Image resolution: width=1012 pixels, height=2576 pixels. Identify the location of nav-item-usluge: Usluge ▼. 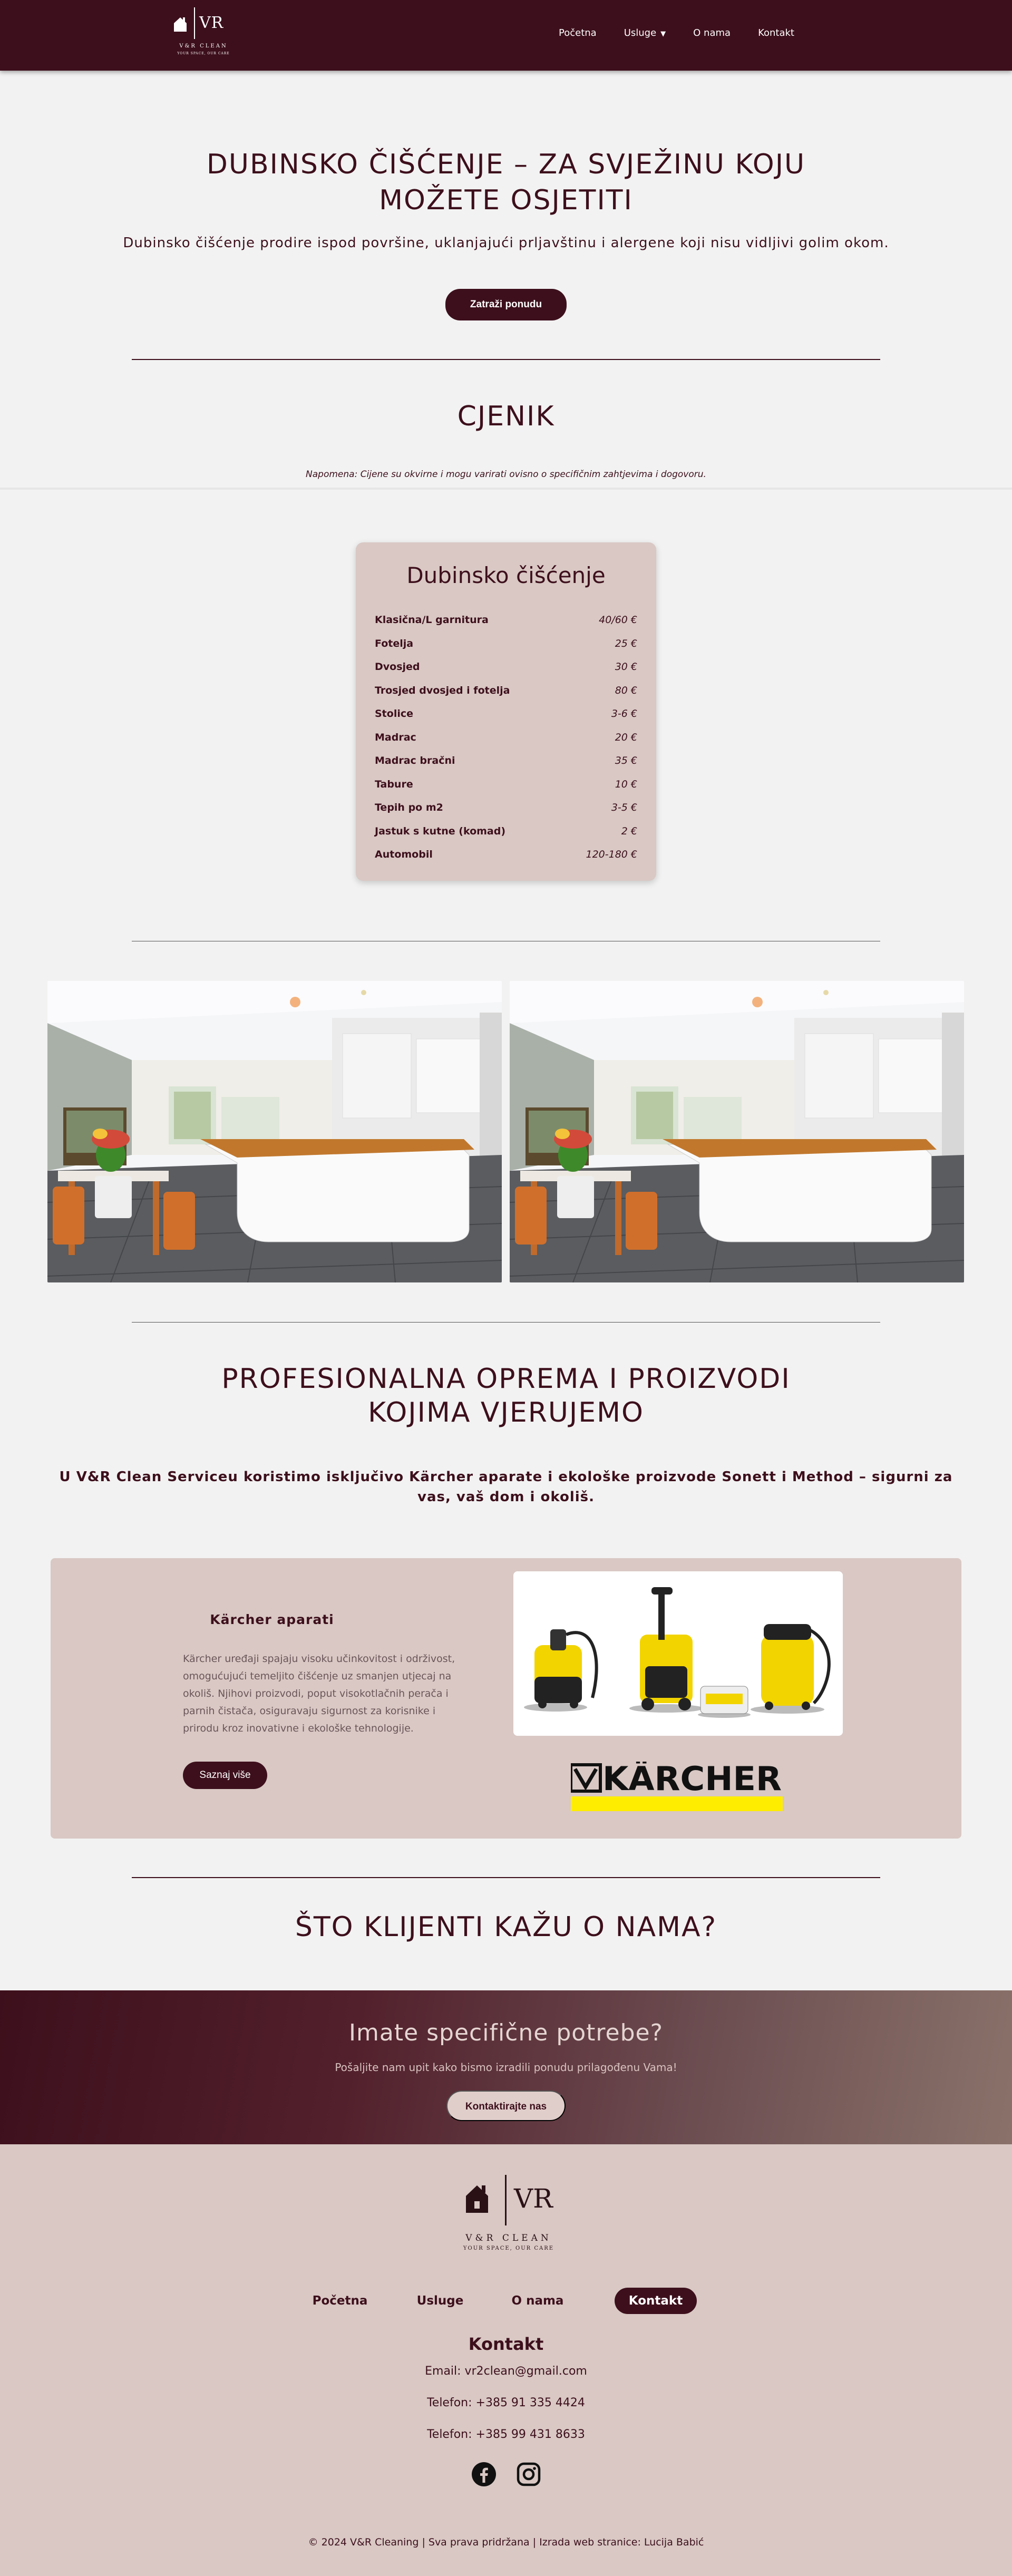
(645, 32).